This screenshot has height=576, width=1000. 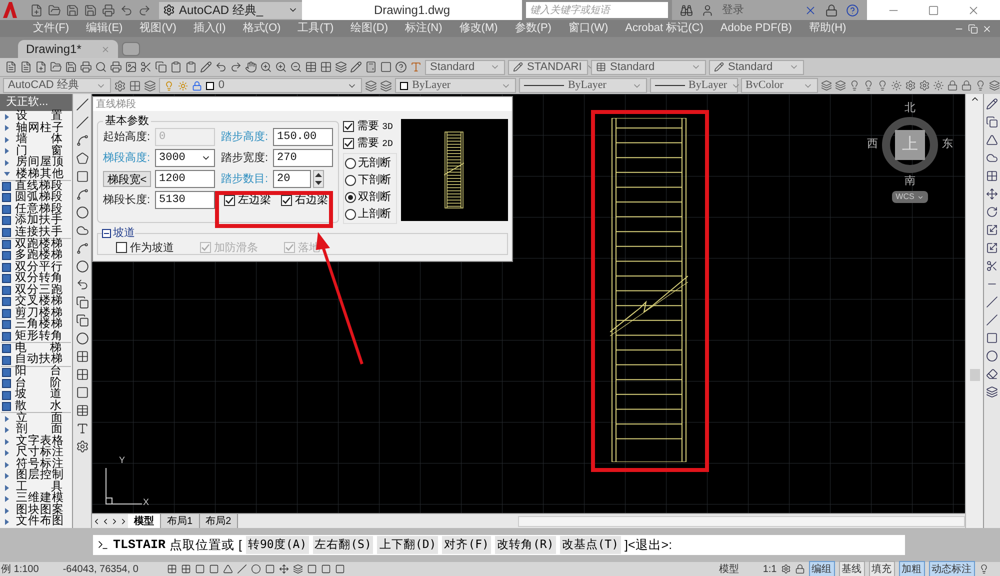 I want to click on vertical-scrollbar, so click(x=975, y=375).